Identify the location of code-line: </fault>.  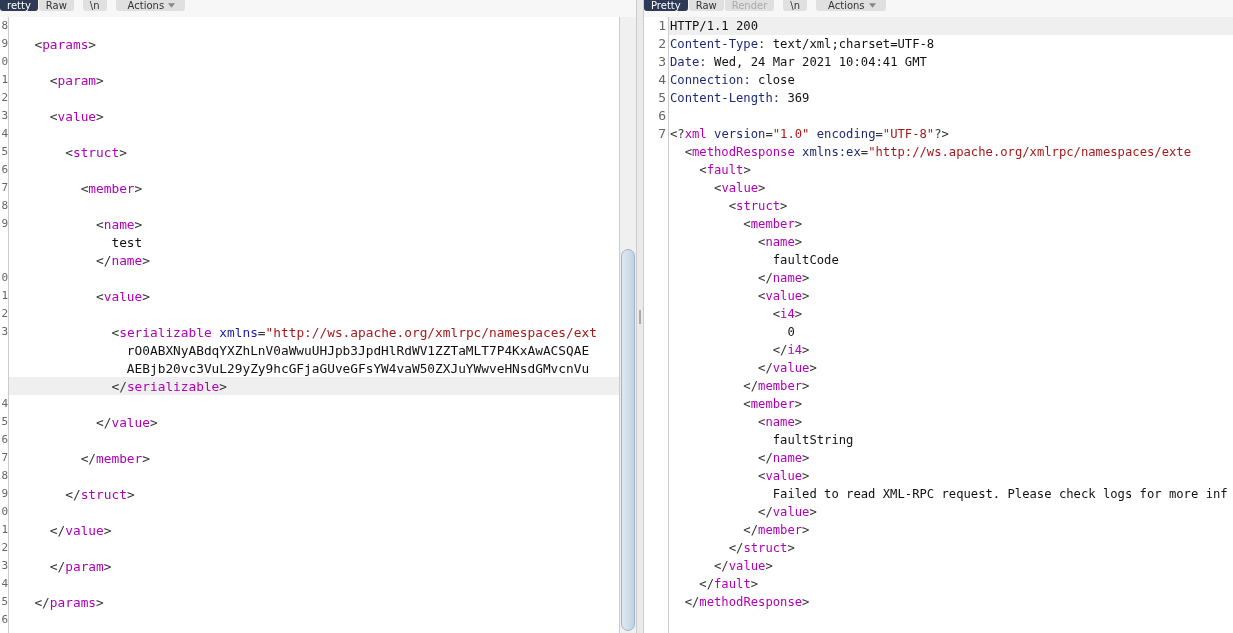
(728, 584).